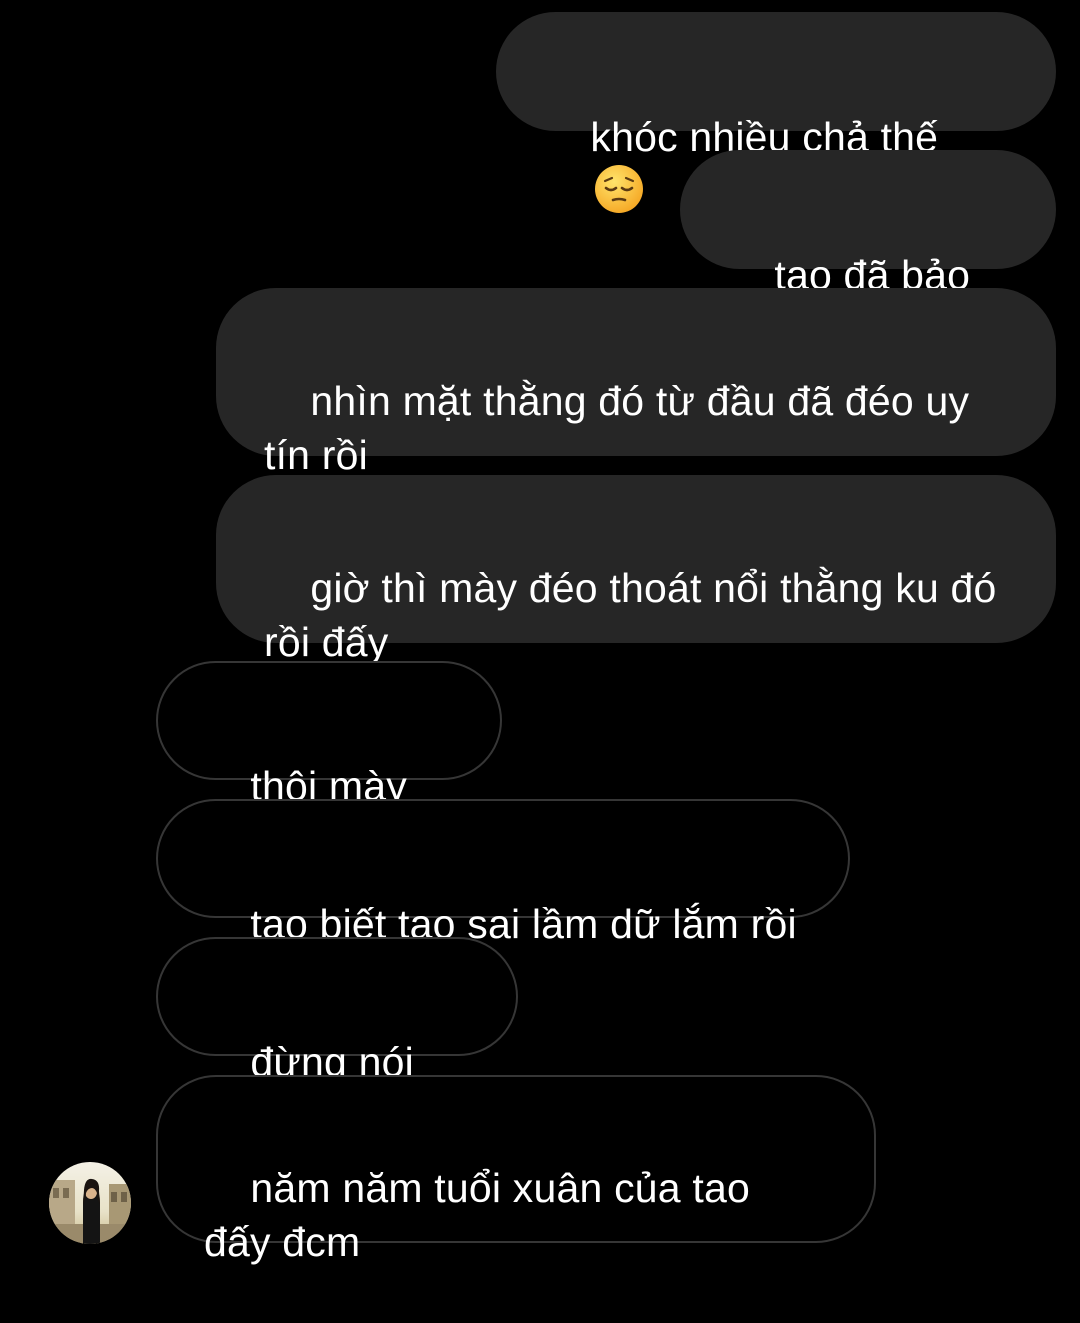 This screenshot has width=1080, height=1323. Describe the element at coordinates (619, 189) in the screenshot. I see `pensive-face-icon` at that location.